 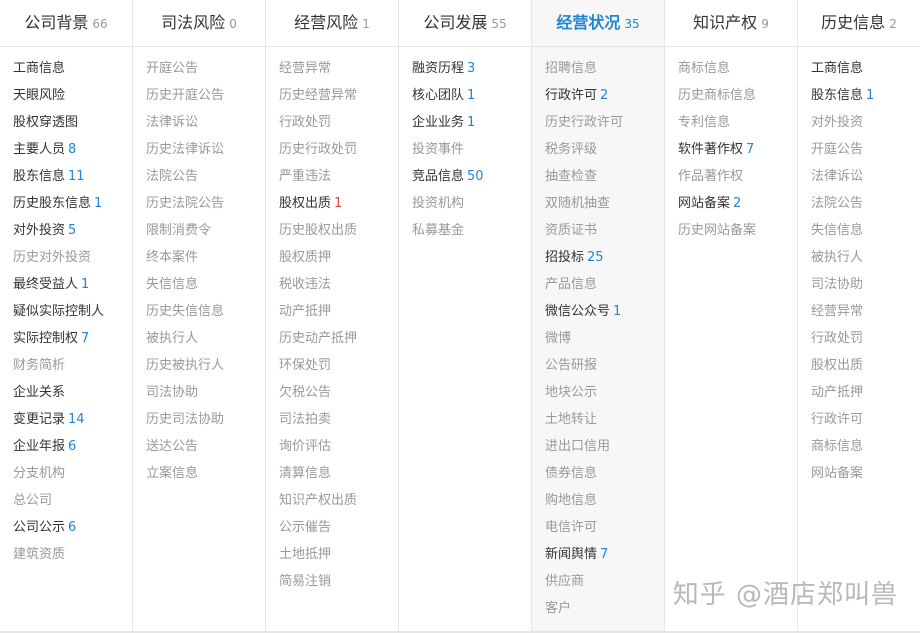 What do you see at coordinates (731, 23) in the screenshot?
I see `tab-header: 知识产权 9` at bounding box center [731, 23].